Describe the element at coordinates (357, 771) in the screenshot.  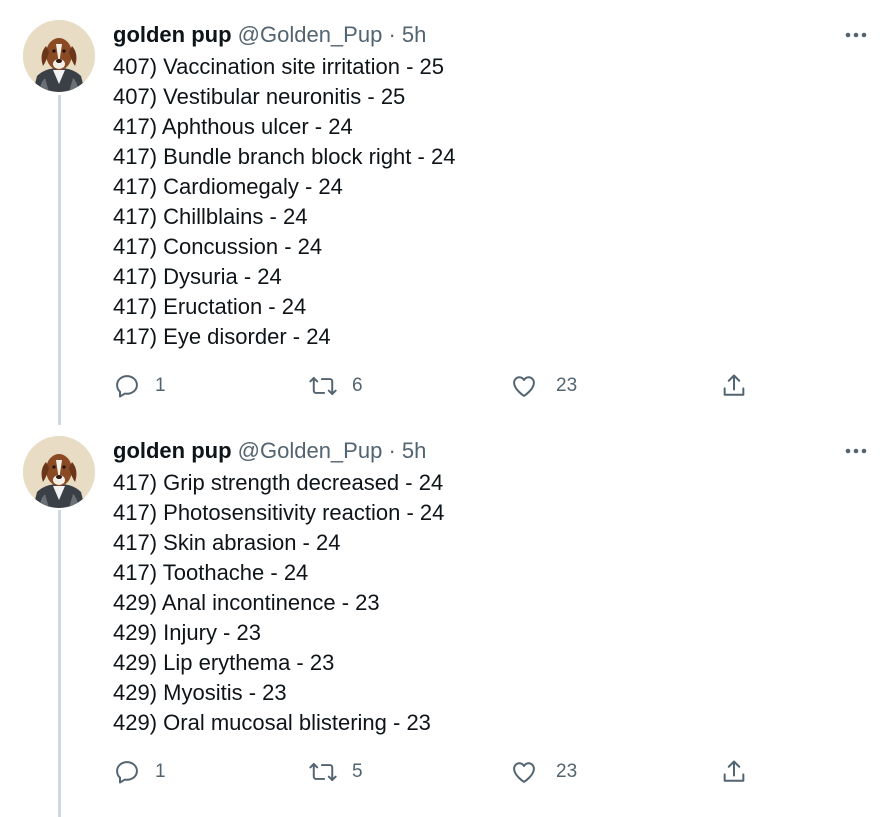
I see `retweet-count: 5` at that location.